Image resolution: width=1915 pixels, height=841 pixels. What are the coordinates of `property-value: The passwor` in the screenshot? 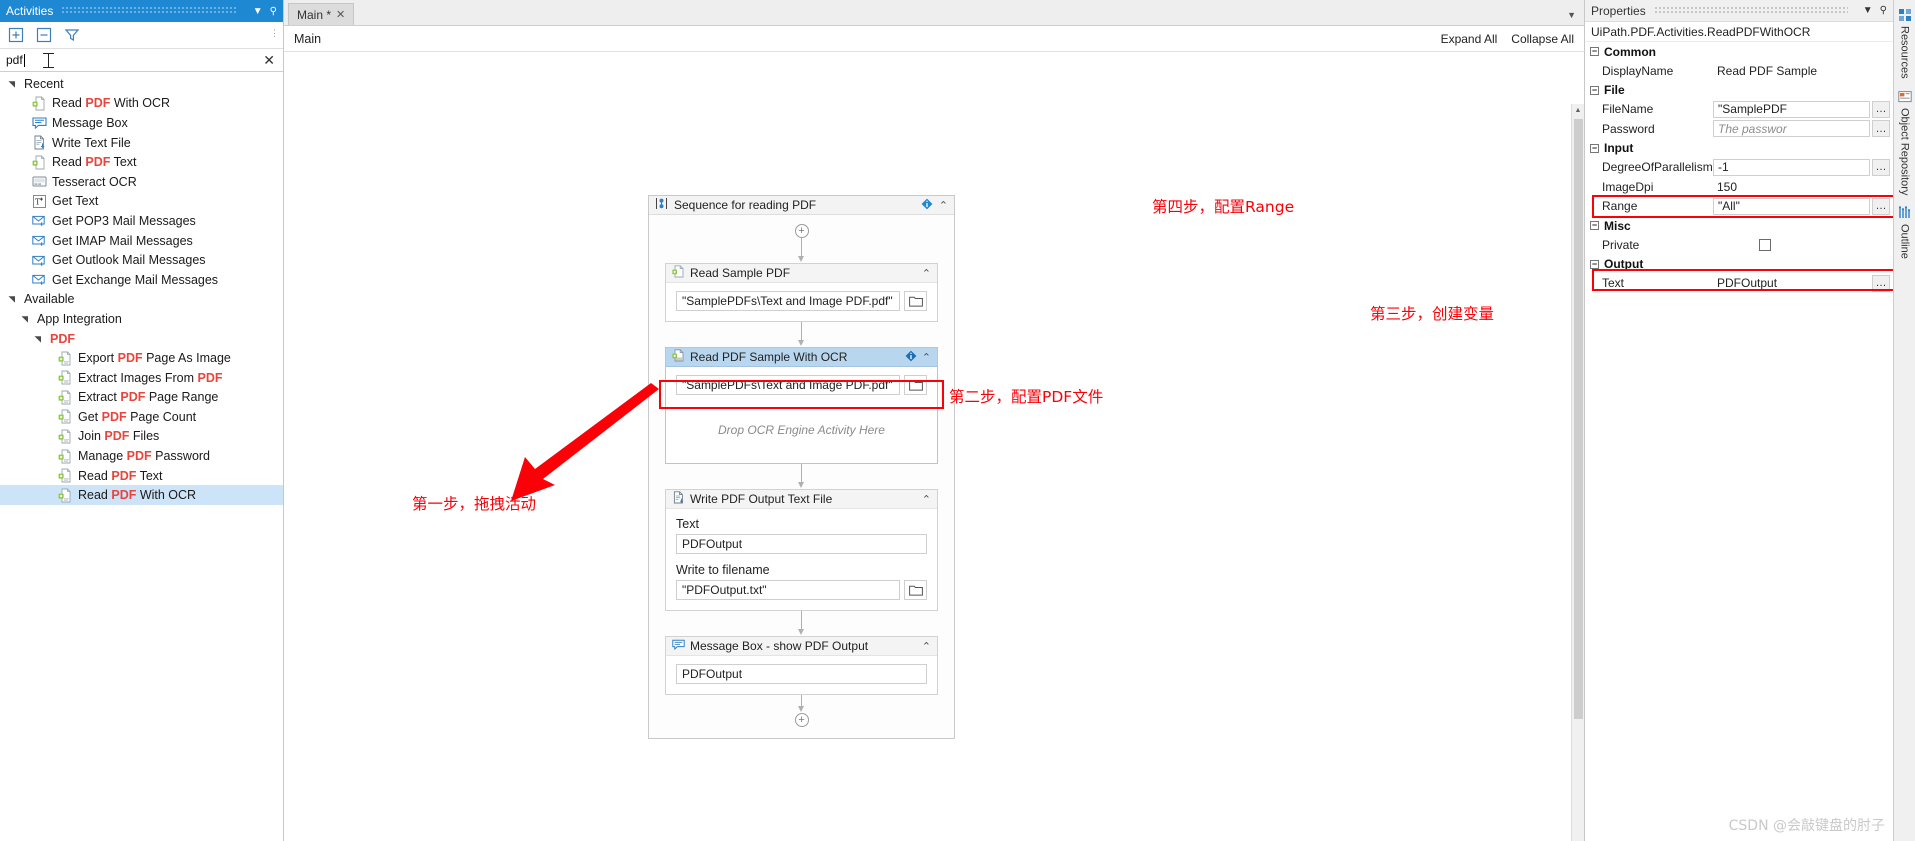 It's located at (1791, 129).